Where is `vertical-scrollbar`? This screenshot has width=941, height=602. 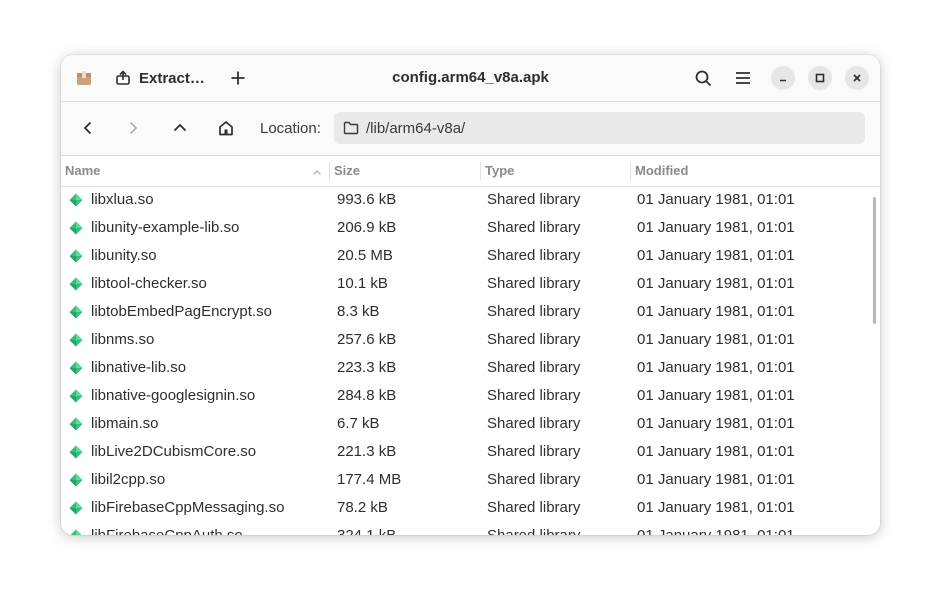 vertical-scrollbar is located at coordinates (874, 260).